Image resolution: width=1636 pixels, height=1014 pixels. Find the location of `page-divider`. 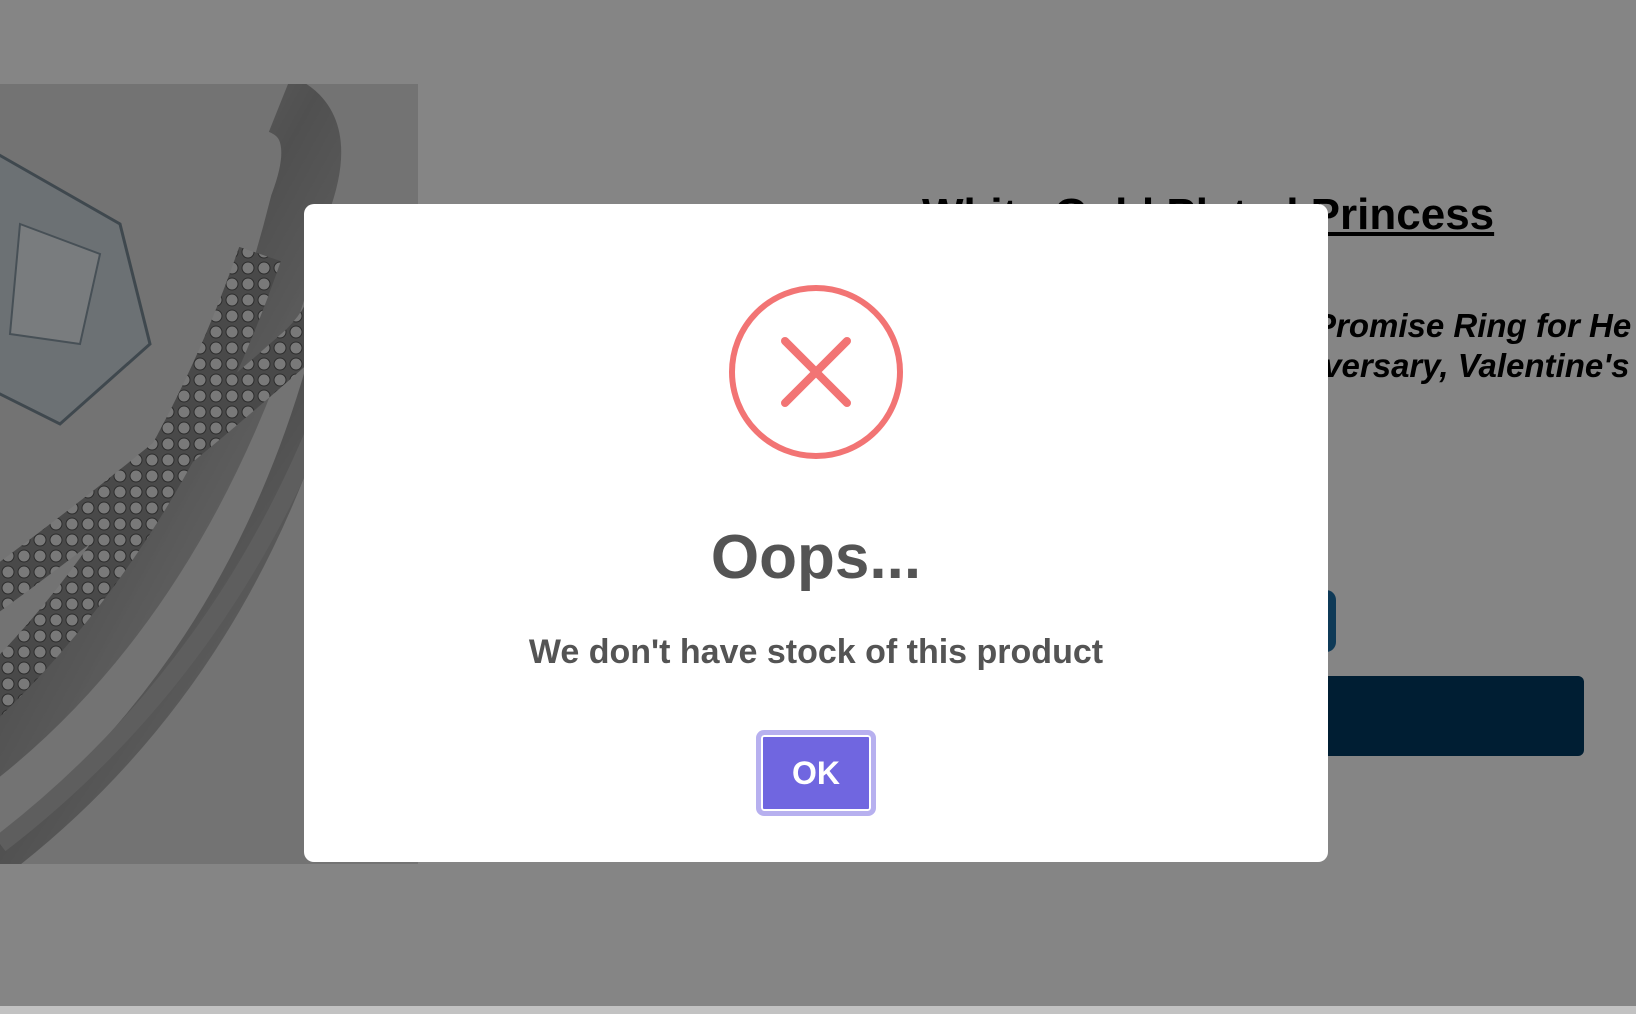

page-divider is located at coordinates (818, 1010).